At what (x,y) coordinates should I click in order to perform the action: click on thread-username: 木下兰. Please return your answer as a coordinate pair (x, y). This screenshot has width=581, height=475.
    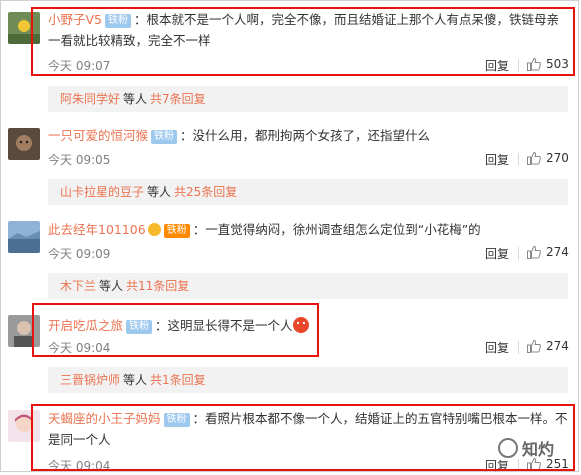
    Looking at the image, I should click on (78, 286).